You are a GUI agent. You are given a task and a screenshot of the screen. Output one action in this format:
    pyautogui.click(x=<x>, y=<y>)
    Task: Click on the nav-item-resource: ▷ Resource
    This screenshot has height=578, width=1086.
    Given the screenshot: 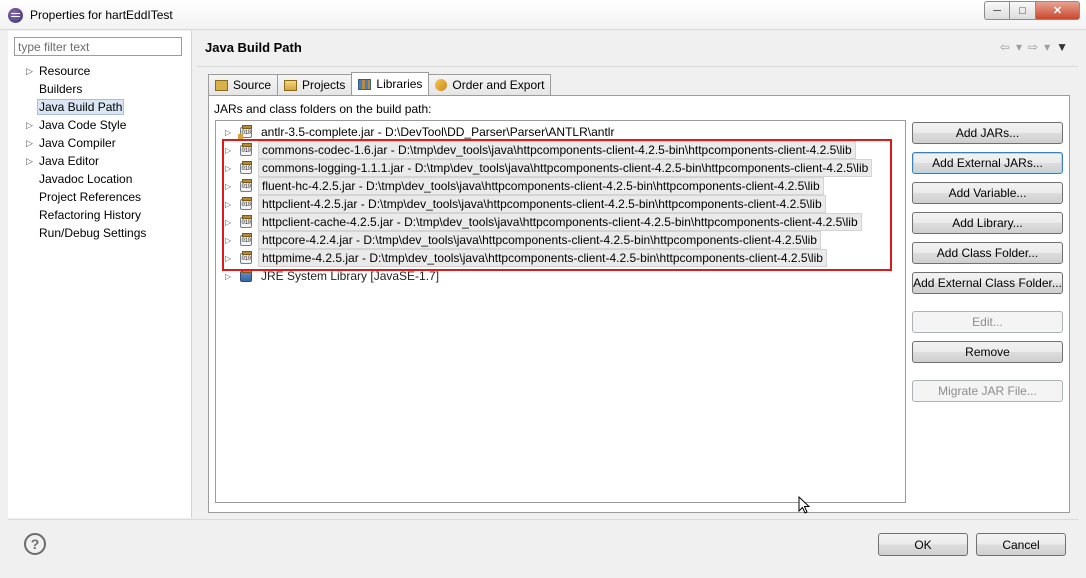 What is the action you would take?
    pyautogui.click(x=104, y=71)
    